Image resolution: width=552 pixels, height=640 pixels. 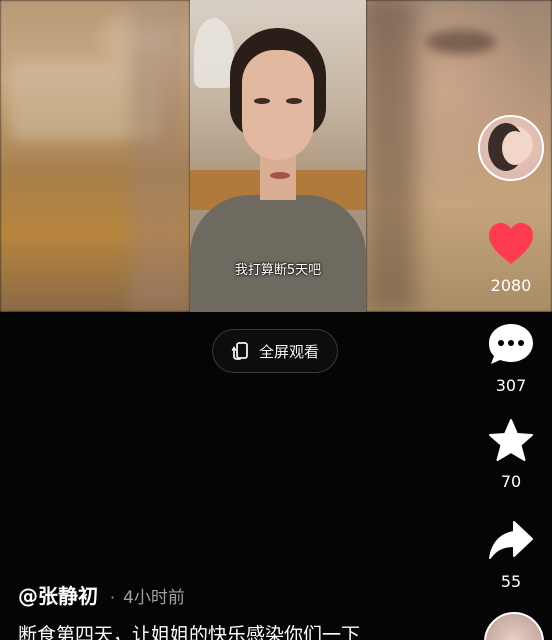 I want to click on share-button: 55, so click(x=511, y=555).